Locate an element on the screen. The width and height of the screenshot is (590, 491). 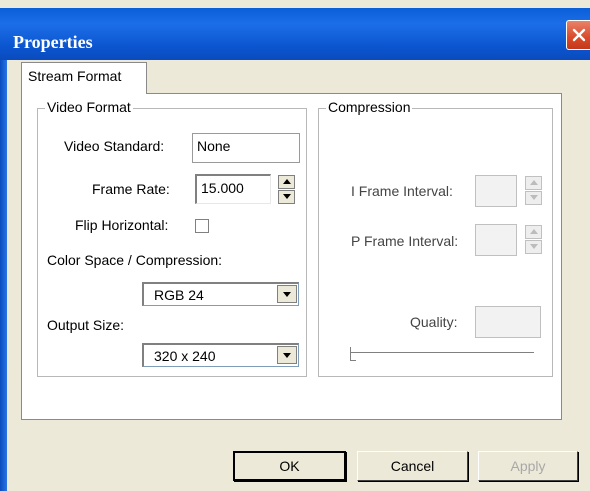
flip-horizontal-checkbox is located at coordinates (202, 226).